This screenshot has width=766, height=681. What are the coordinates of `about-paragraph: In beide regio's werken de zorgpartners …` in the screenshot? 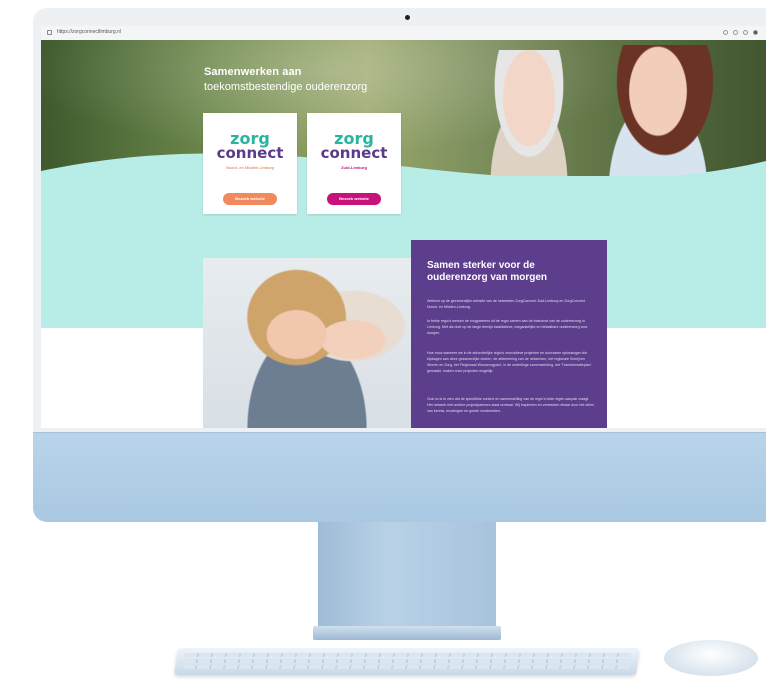 It's located at (507, 327).